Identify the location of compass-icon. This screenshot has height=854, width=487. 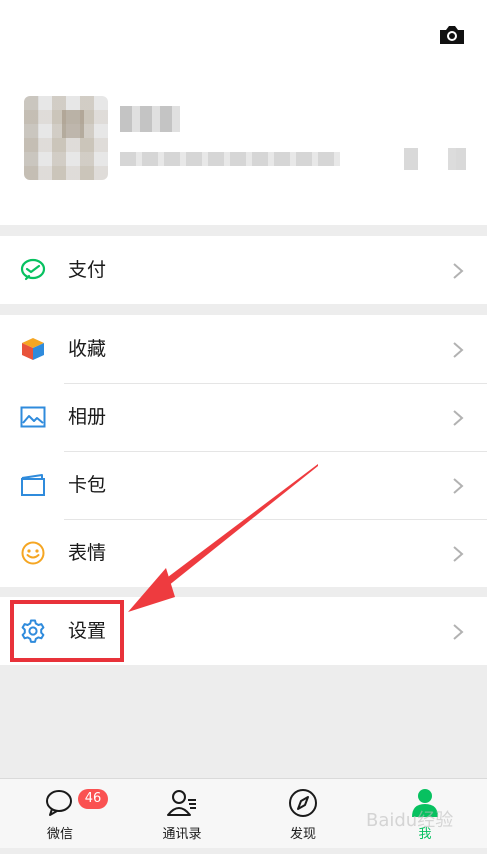
(303, 803).